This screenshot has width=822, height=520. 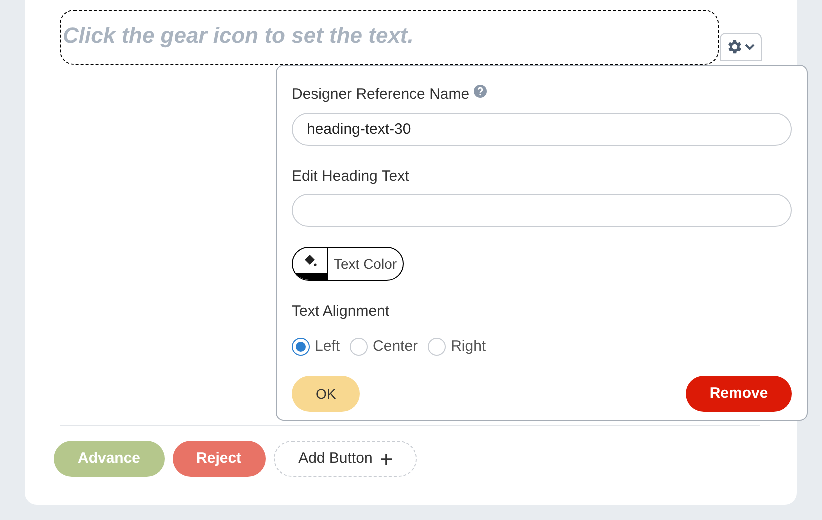 What do you see at coordinates (351, 176) in the screenshot?
I see `heading-text-label: Edit Heading Text` at bounding box center [351, 176].